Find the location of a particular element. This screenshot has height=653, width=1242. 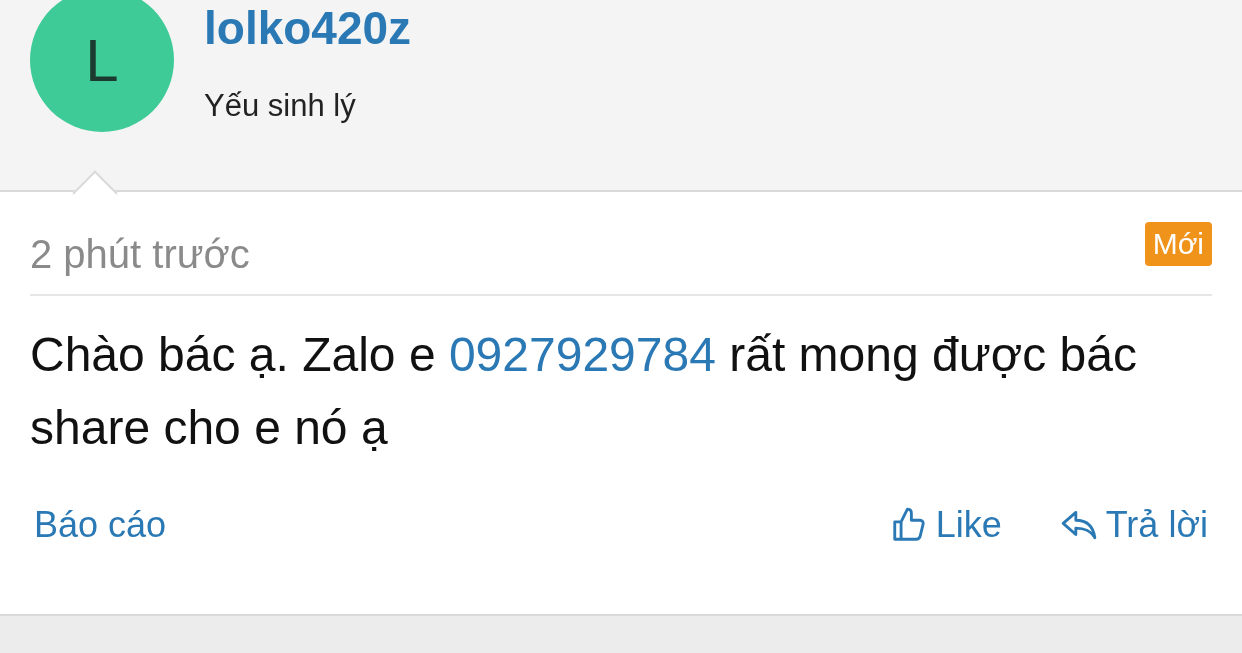

report-link: Báo cáo is located at coordinates (100, 525).